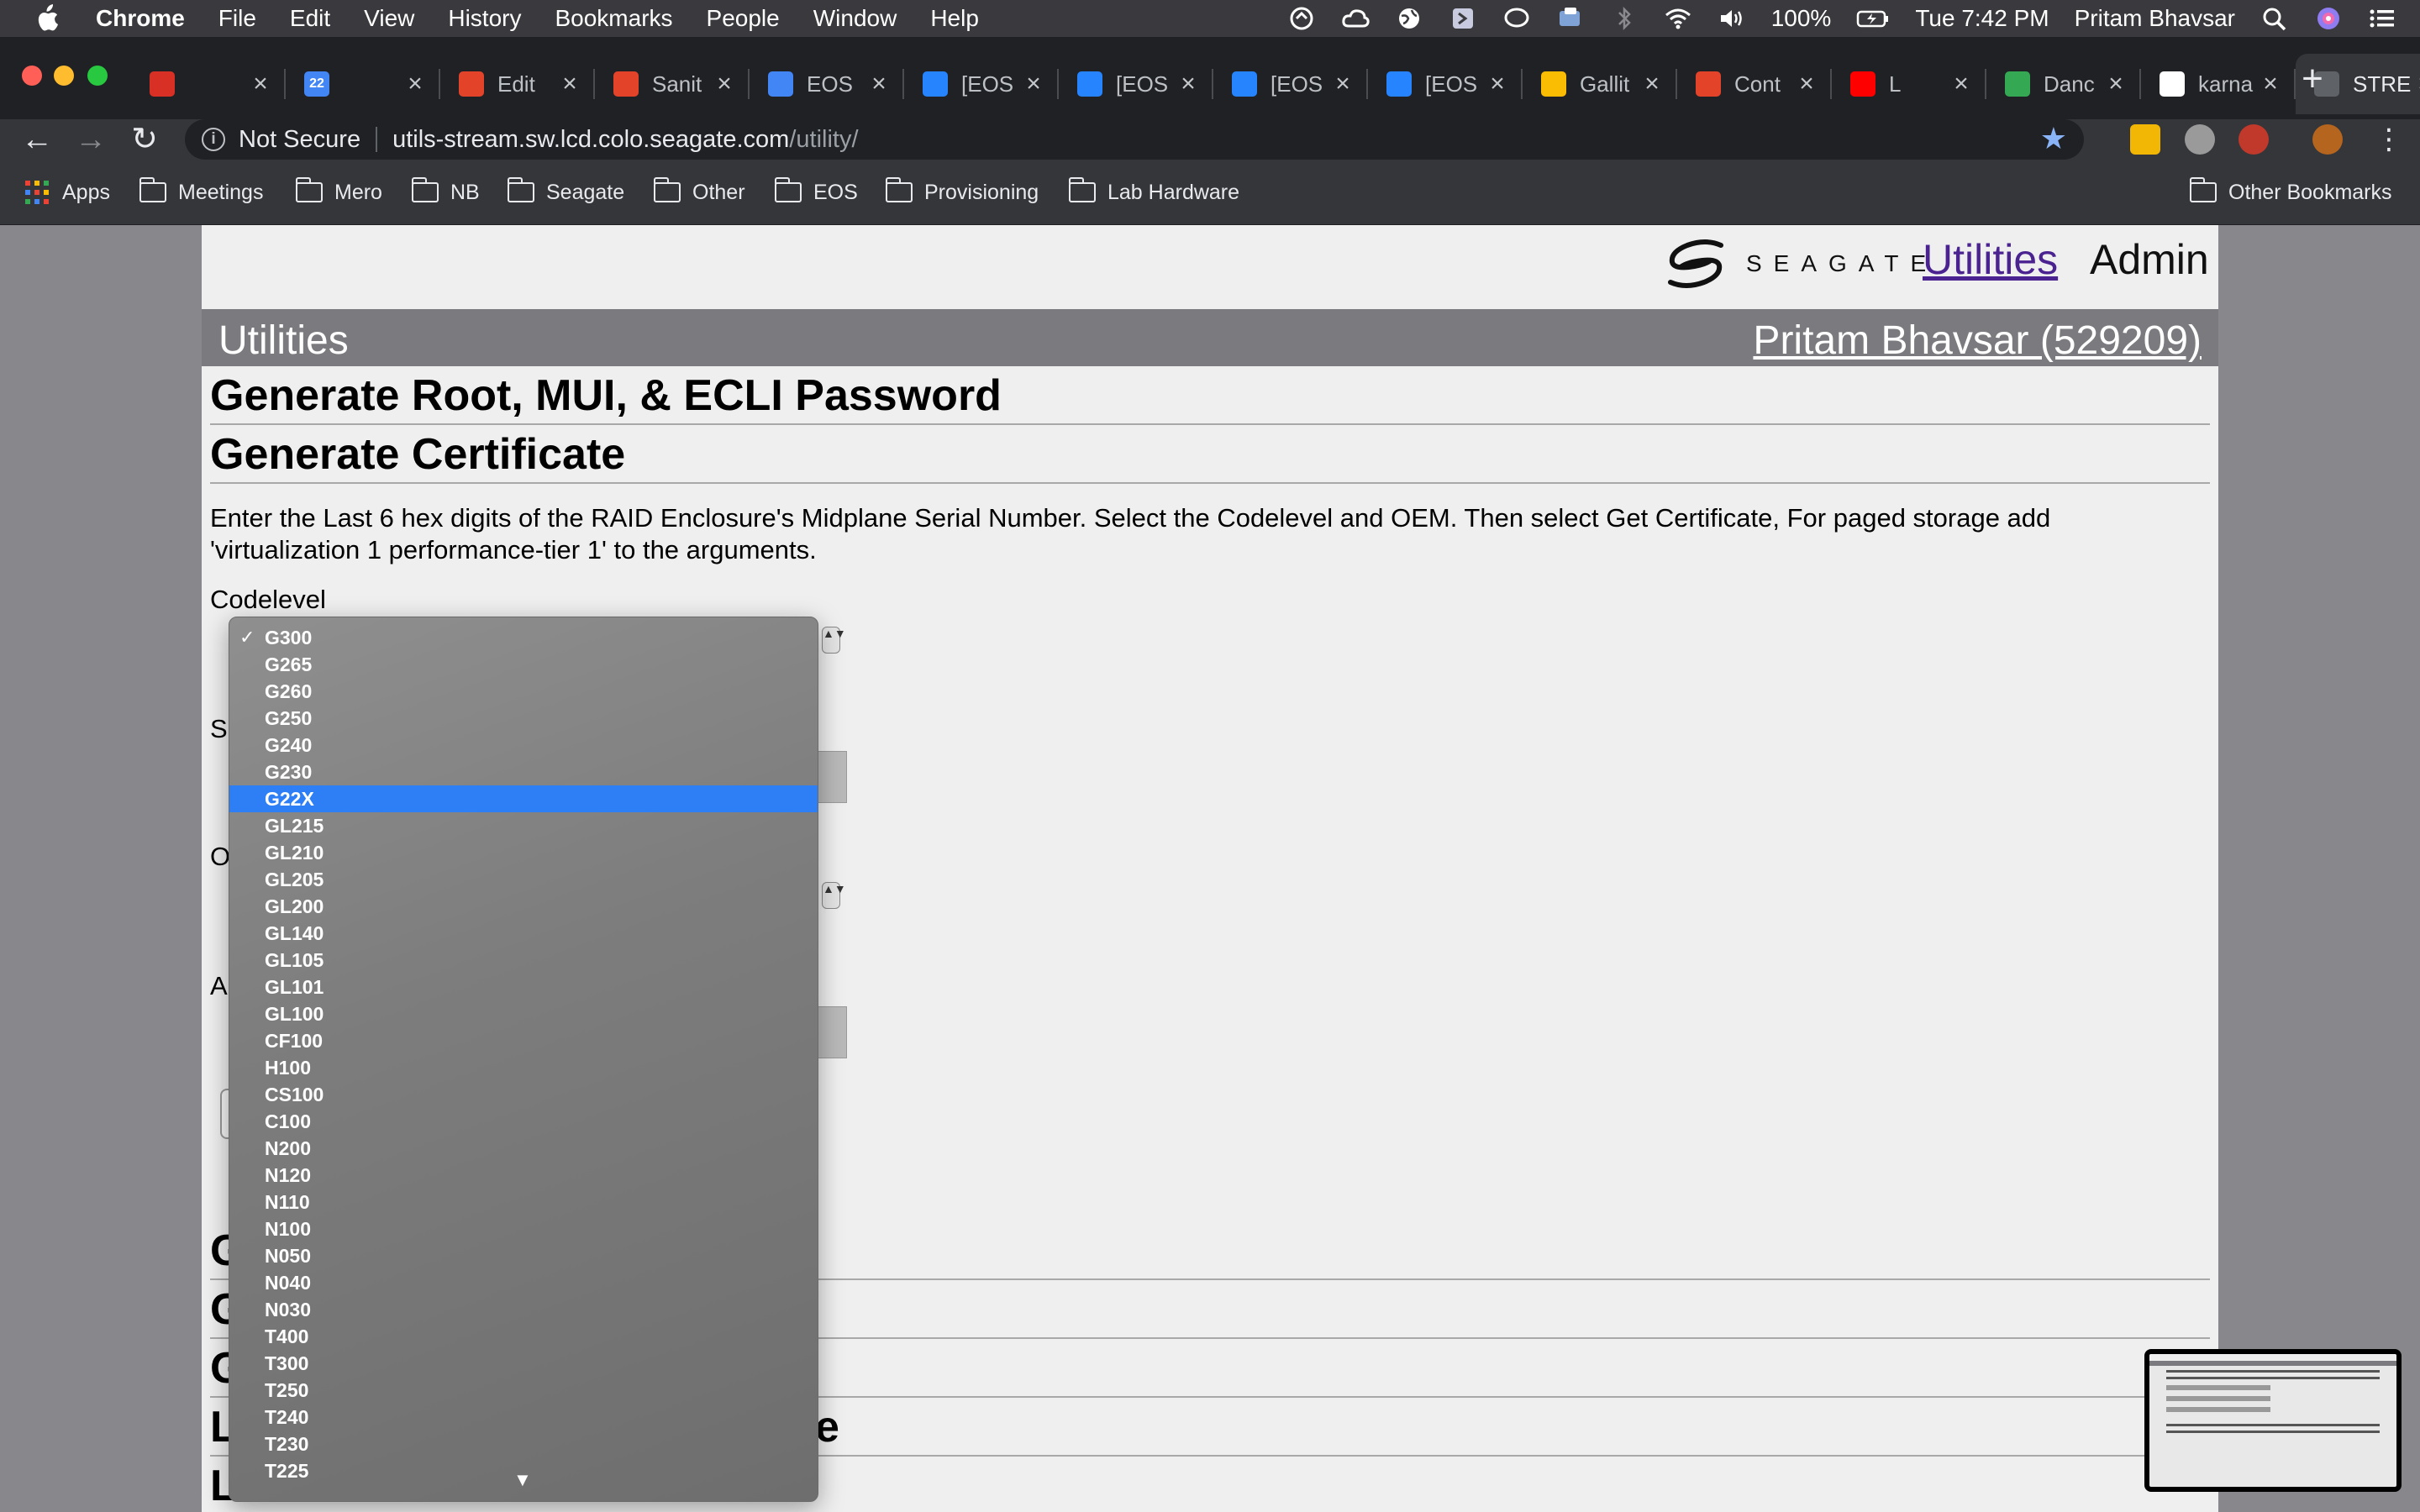 The height and width of the screenshot is (1512, 2420). What do you see at coordinates (1290, 84) in the screenshot?
I see `tab-7: [EOS ×` at bounding box center [1290, 84].